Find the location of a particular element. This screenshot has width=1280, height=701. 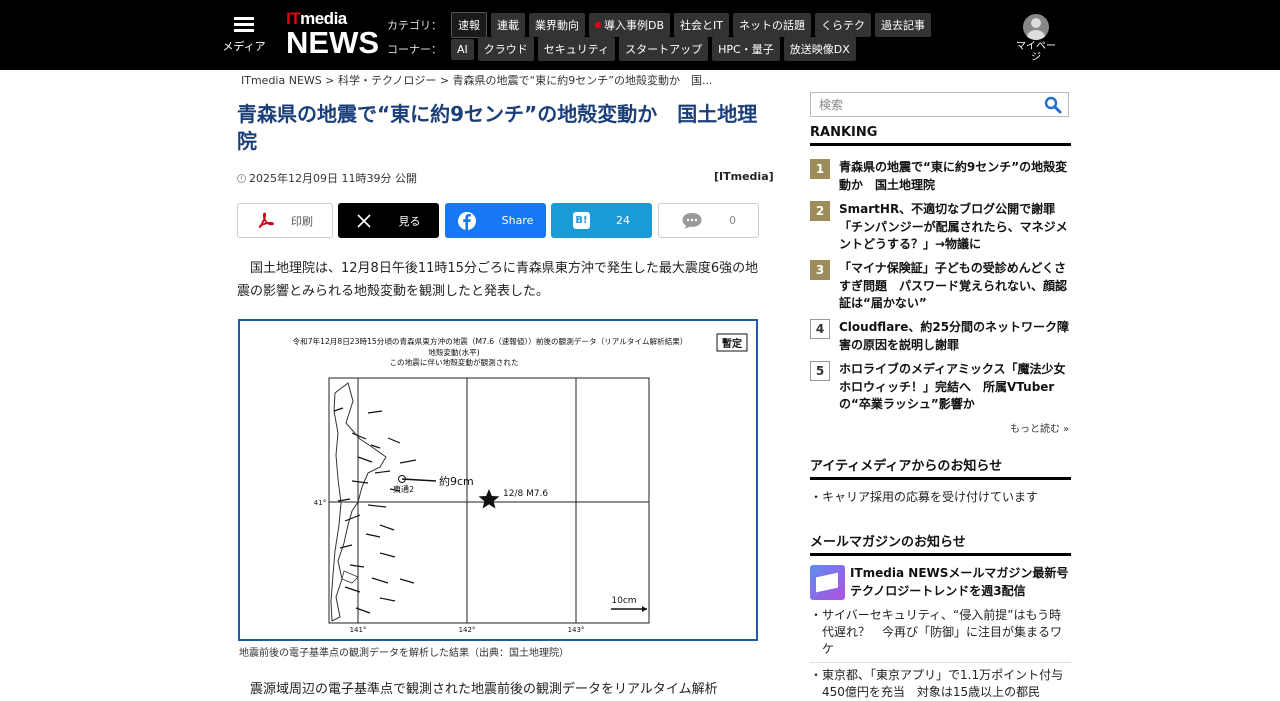

nav-category-archive: 過去記事 is located at coordinates (903, 25).